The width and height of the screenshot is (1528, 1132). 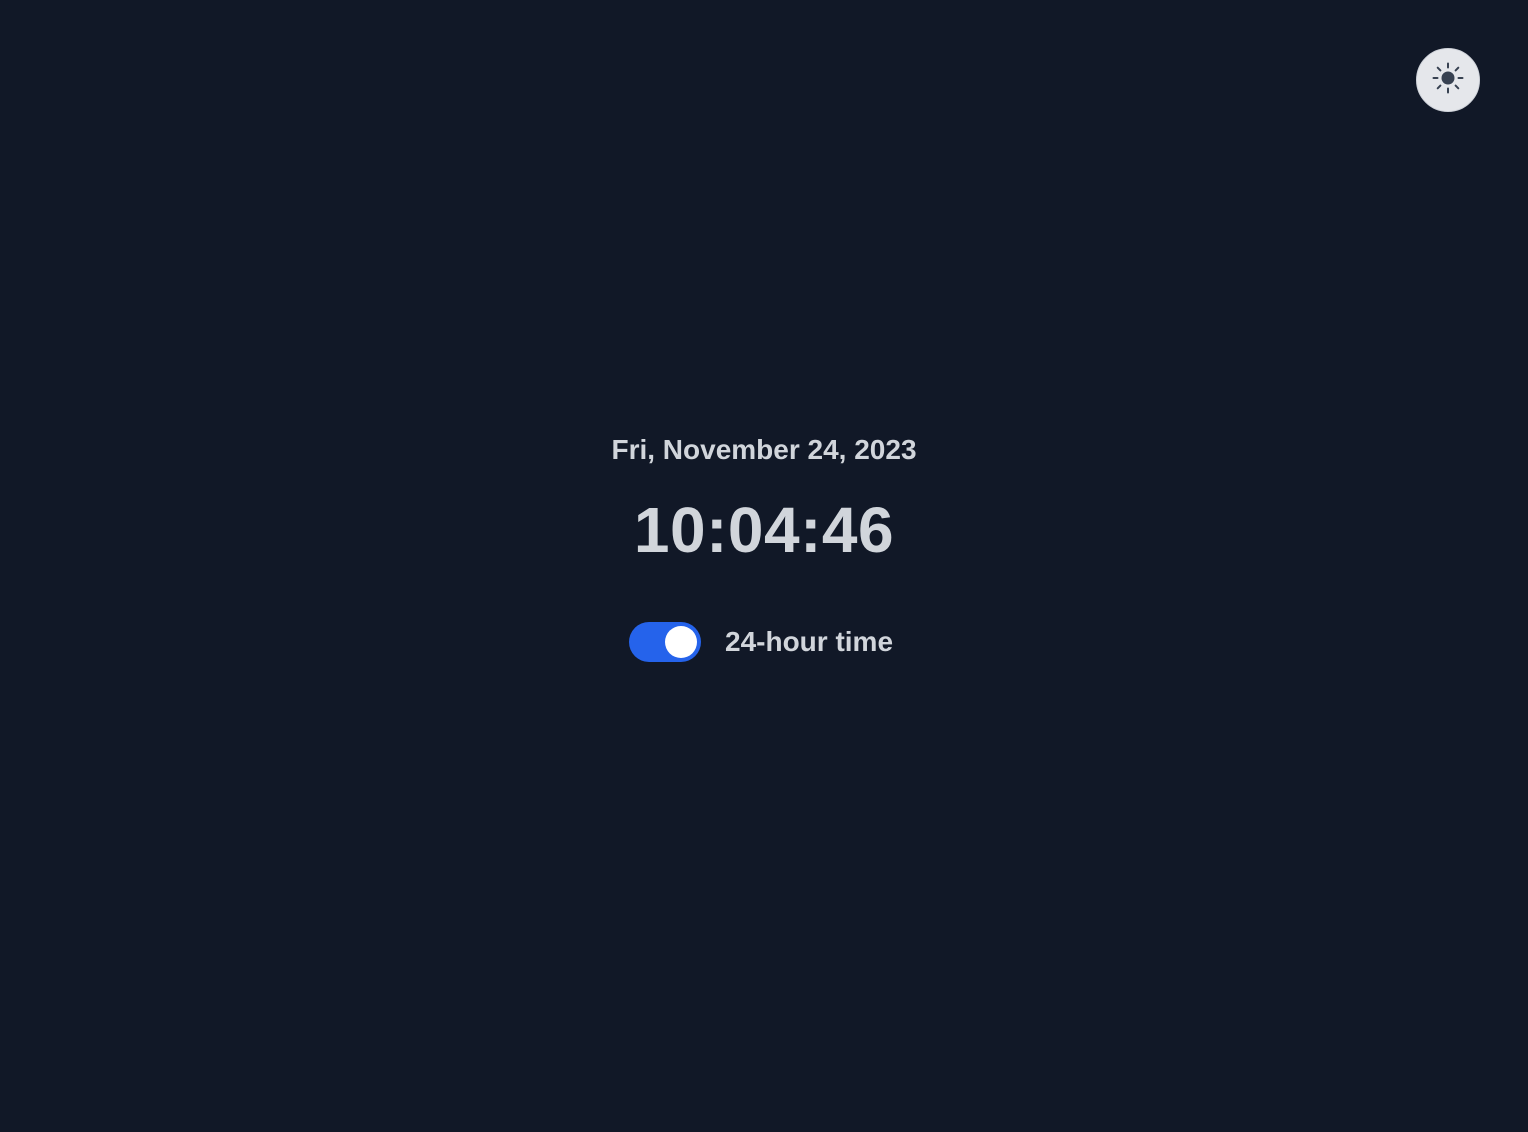 I want to click on 24-hour-toggle-switch, so click(x=665, y=642).